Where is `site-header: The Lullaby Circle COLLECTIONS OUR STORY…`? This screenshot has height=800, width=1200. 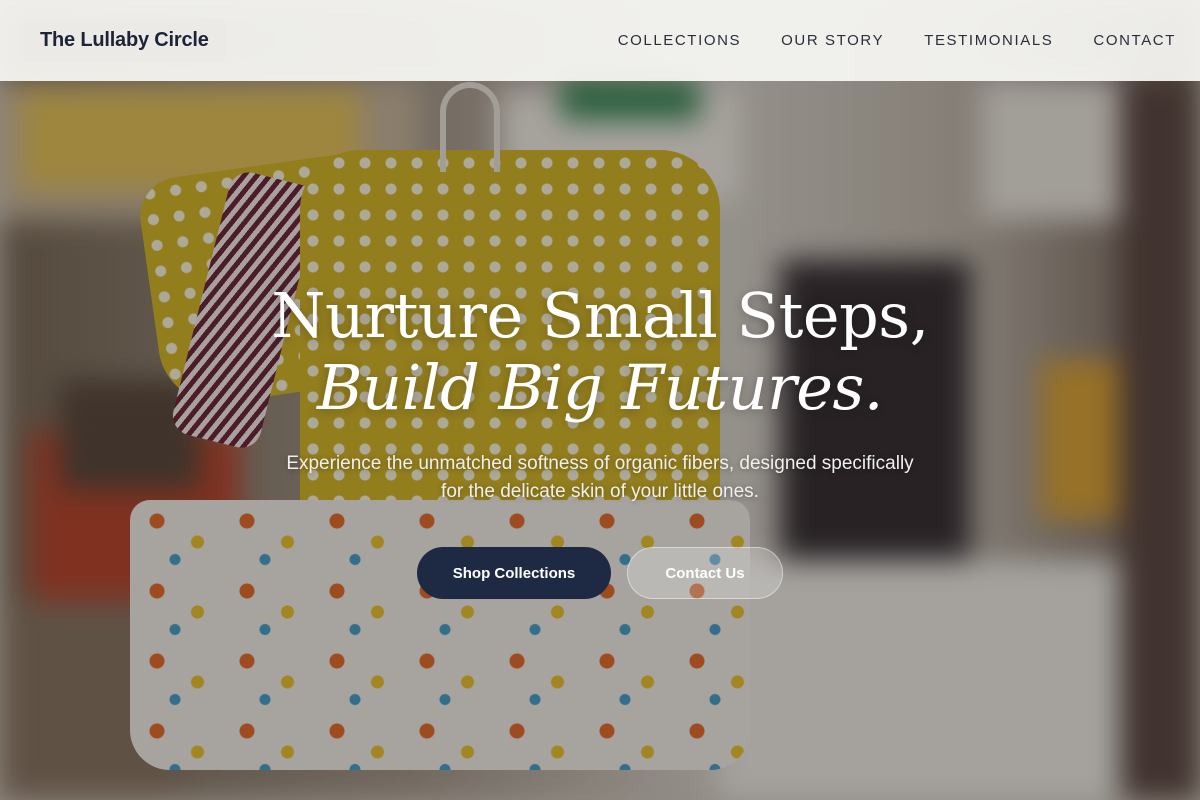 site-header: The Lullaby Circle COLLECTIONS OUR STORY… is located at coordinates (600, 40).